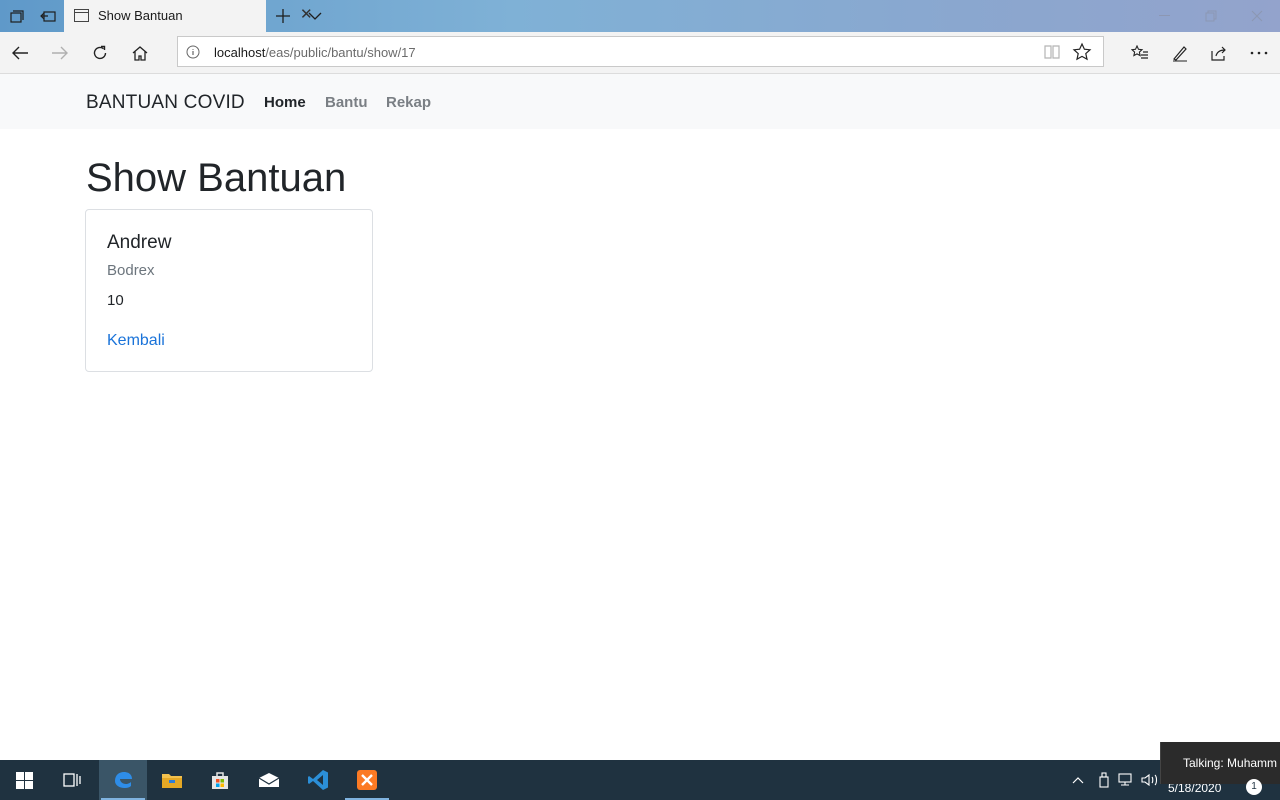 This screenshot has width=1280, height=800. Describe the element at coordinates (72, 780) in the screenshot. I see `task-view-icon` at that location.